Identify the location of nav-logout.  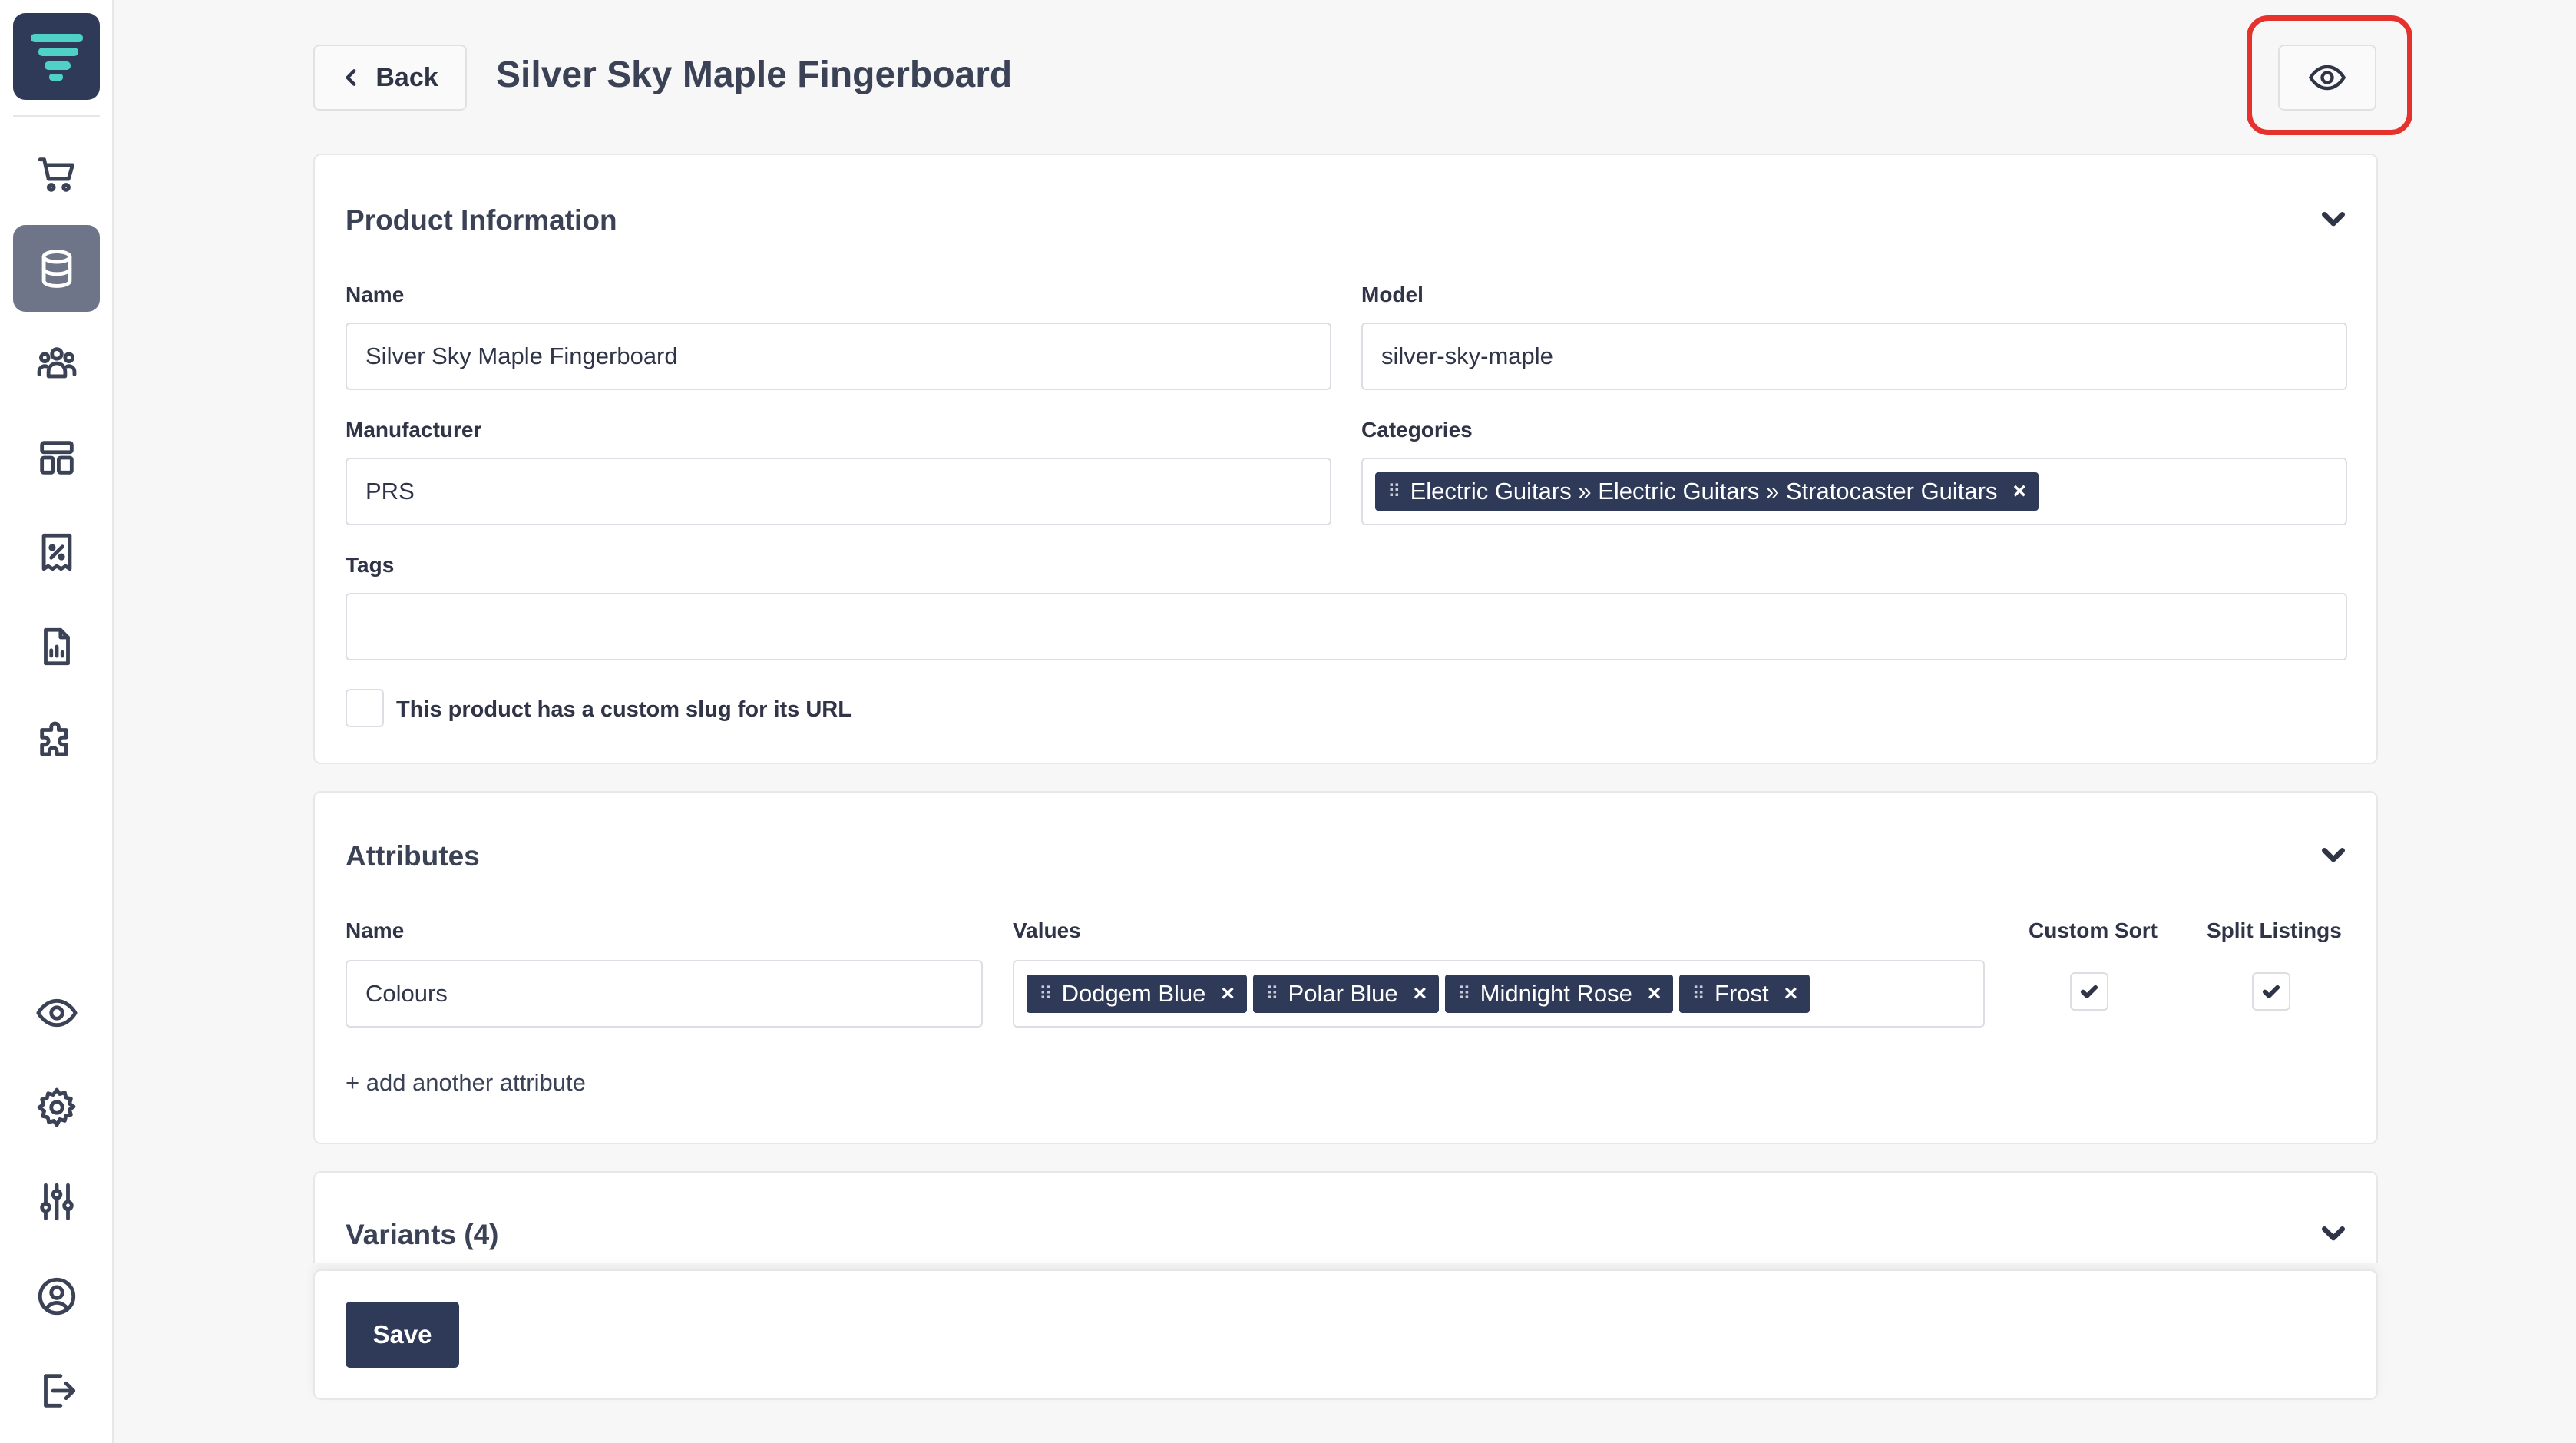
(56, 1391).